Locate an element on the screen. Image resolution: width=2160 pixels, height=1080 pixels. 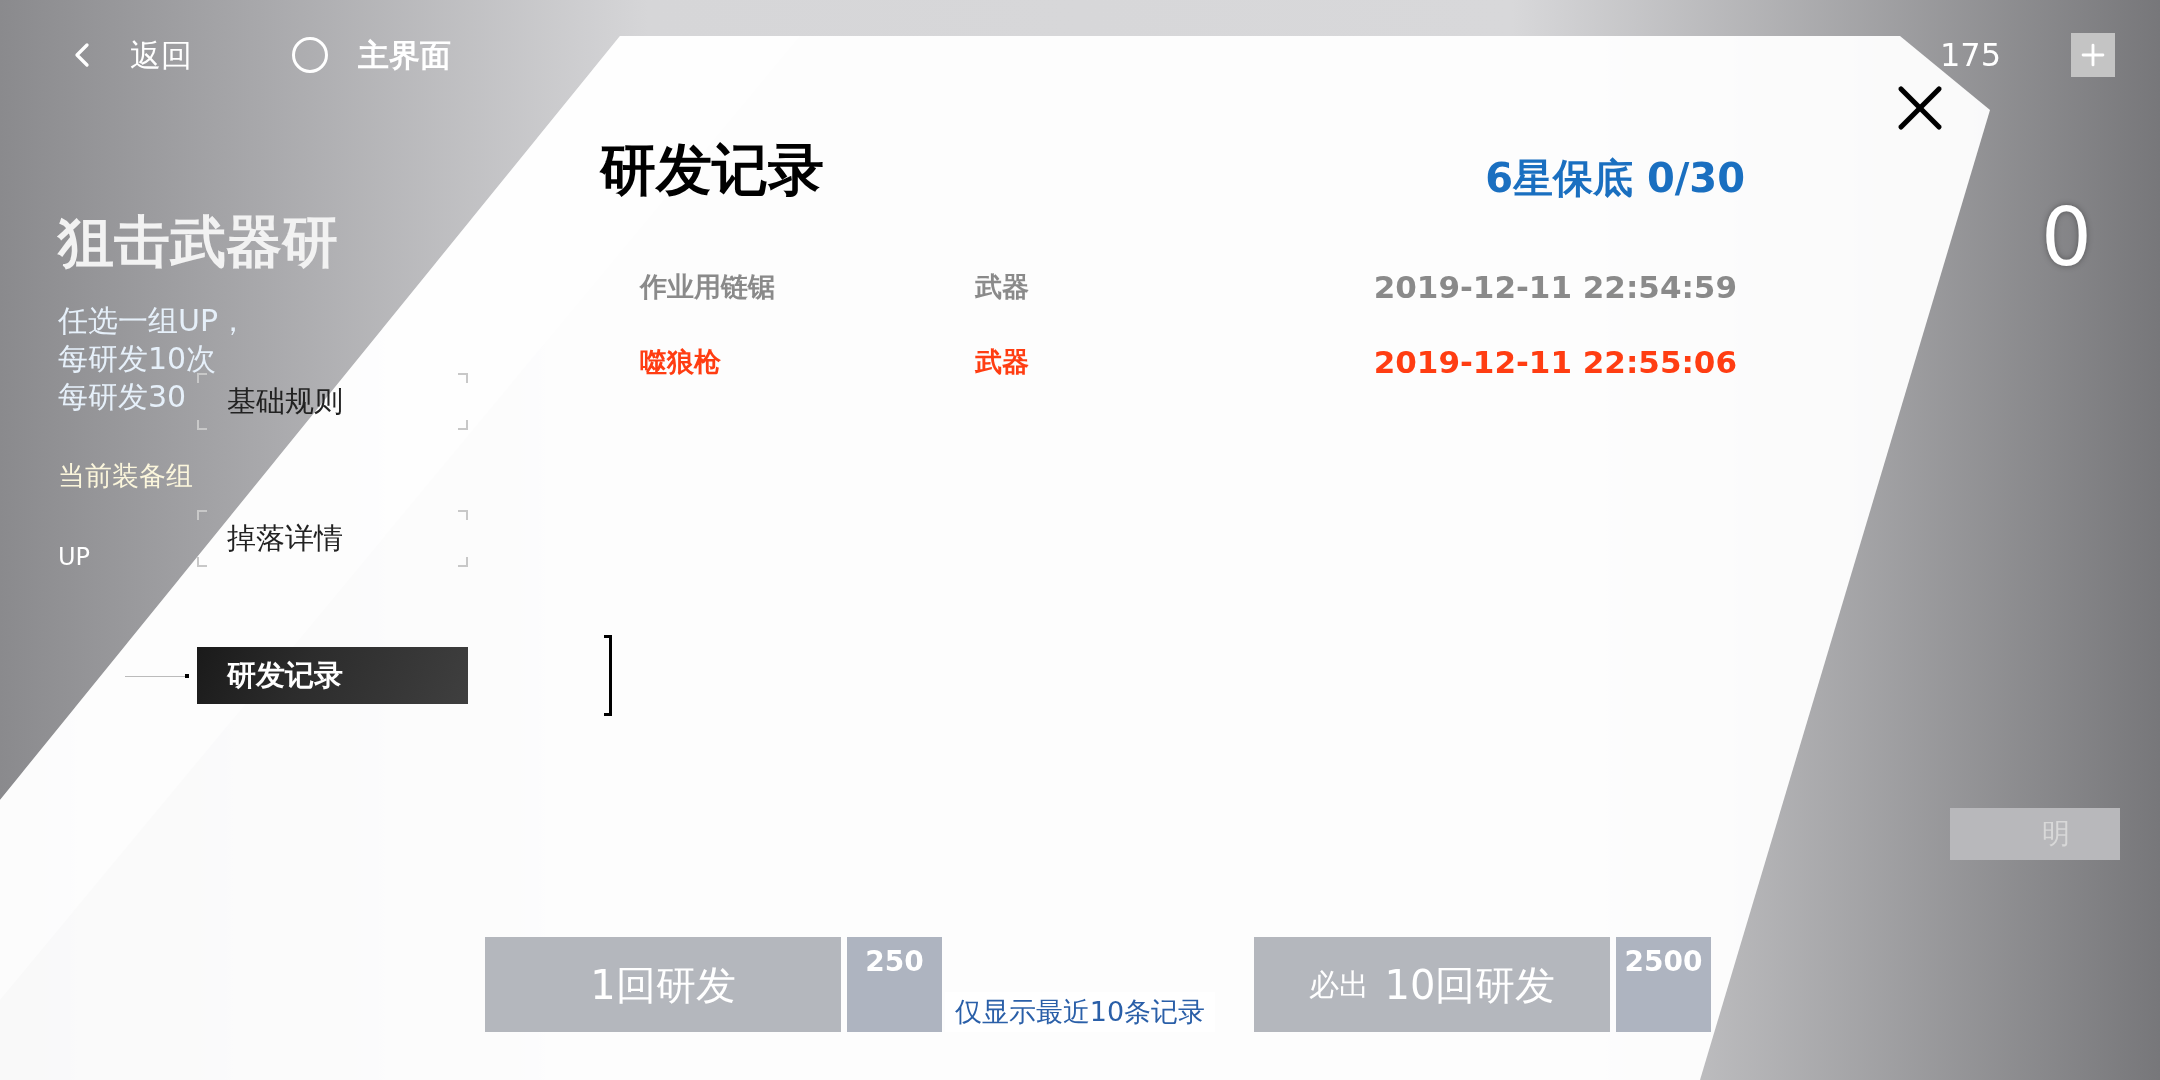
connector-line is located at coordinates (157, 676).